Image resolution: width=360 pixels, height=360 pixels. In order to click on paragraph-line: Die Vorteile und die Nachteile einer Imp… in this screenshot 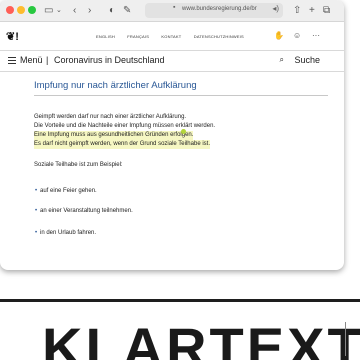, I will do `click(125, 126)`.